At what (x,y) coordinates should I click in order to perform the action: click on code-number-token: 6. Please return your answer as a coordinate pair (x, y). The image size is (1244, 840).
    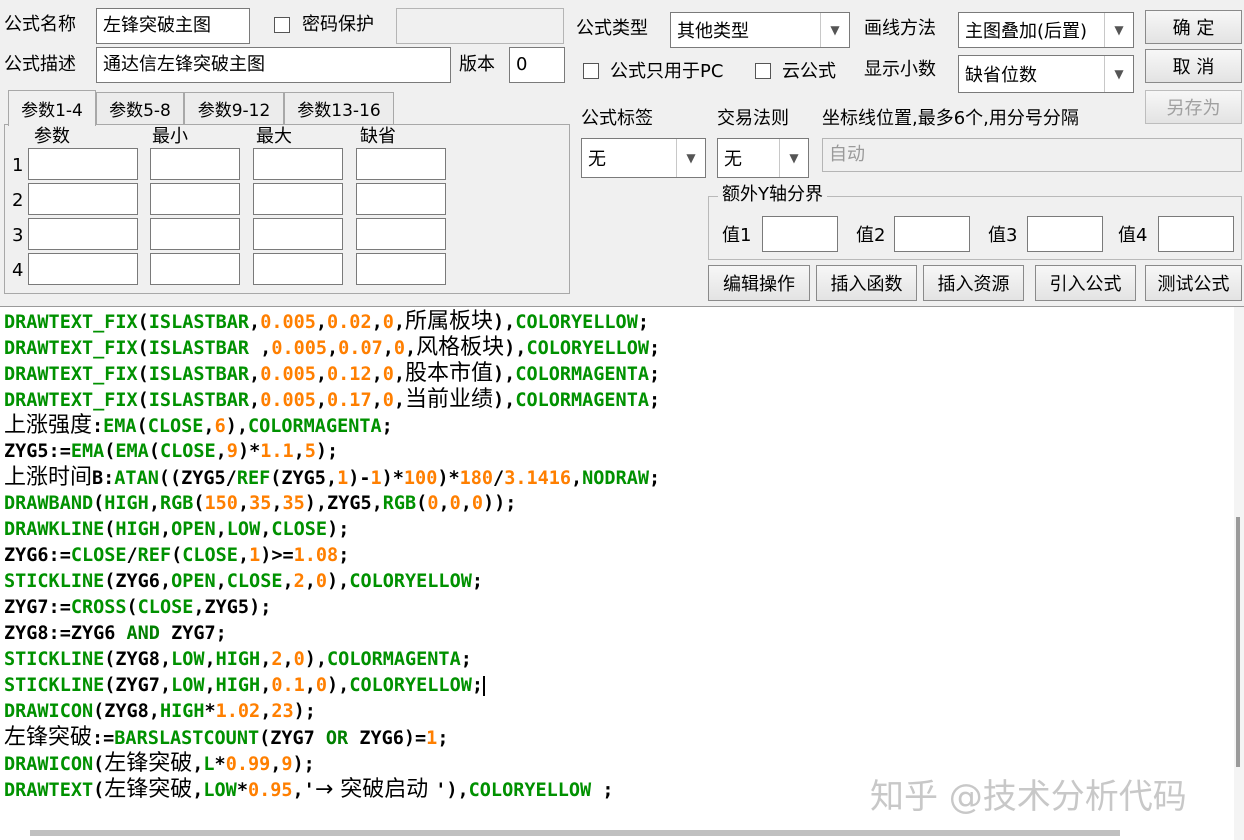
    Looking at the image, I should click on (220, 426).